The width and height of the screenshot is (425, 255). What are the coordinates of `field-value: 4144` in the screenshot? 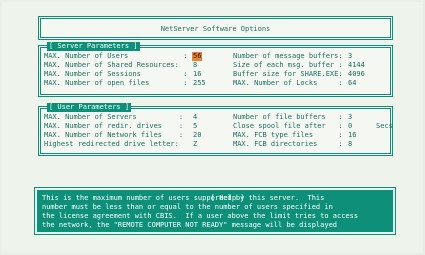 It's located at (356, 65).